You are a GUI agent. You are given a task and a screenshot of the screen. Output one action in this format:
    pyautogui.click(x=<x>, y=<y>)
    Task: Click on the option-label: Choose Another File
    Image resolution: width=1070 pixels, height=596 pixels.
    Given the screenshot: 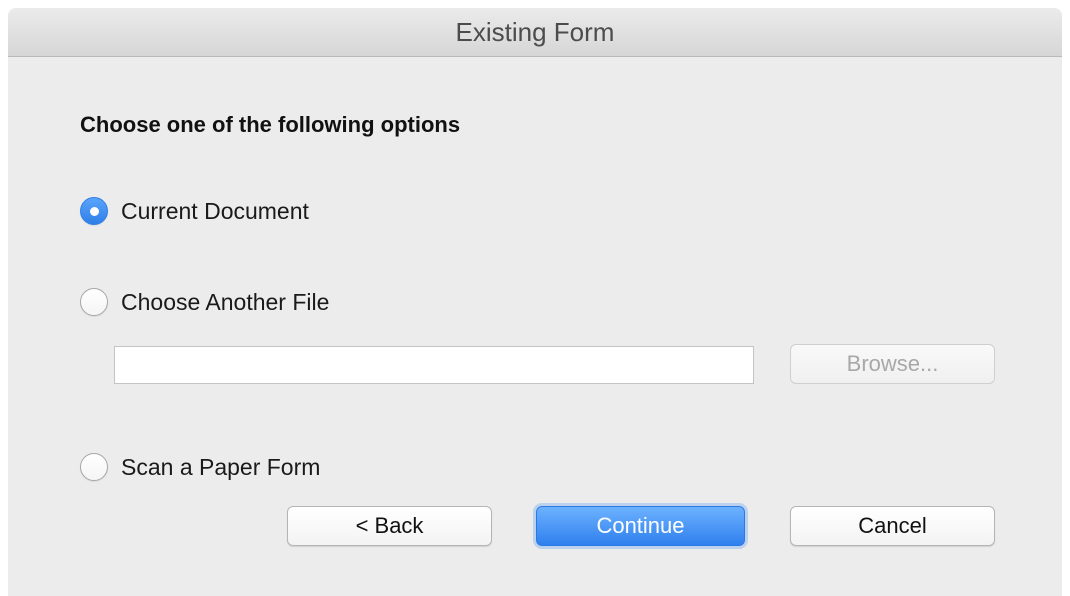 What is the action you would take?
    pyautogui.click(x=225, y=301)
    